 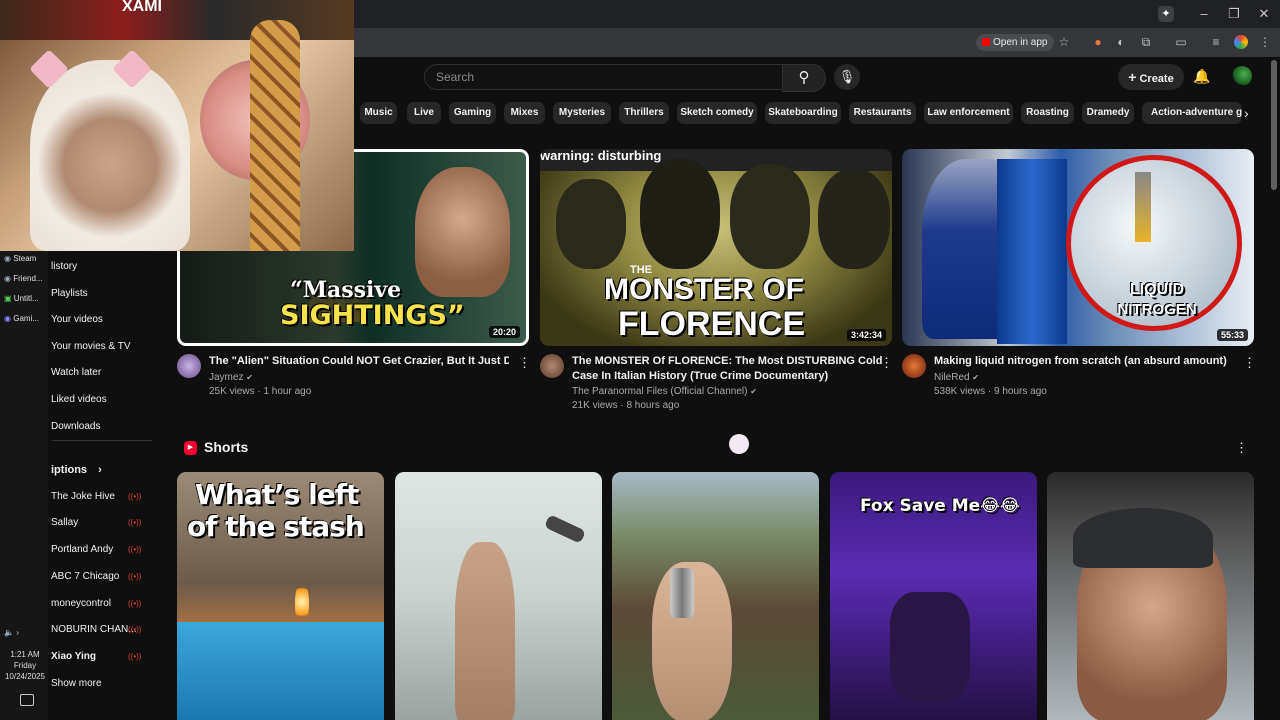 I want to click on reading-list-icon: ≡, so click(x=1216, y=42).